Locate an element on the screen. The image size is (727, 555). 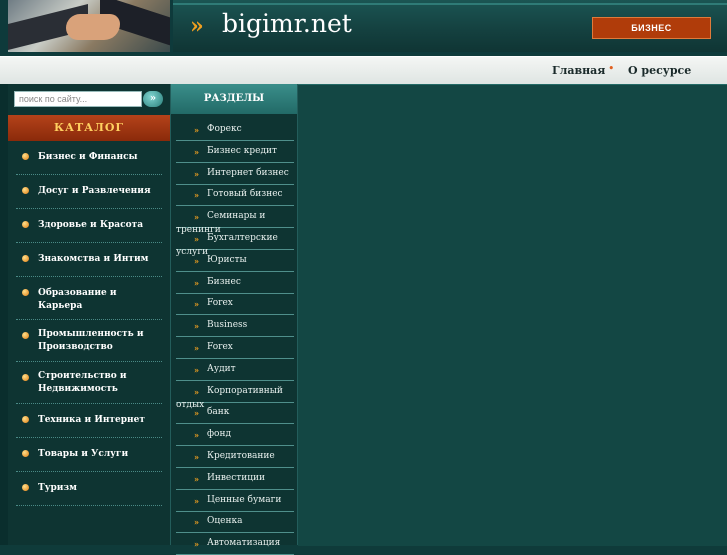
section-item: » Корпоративный отдых is located at coordinates (235, 395).